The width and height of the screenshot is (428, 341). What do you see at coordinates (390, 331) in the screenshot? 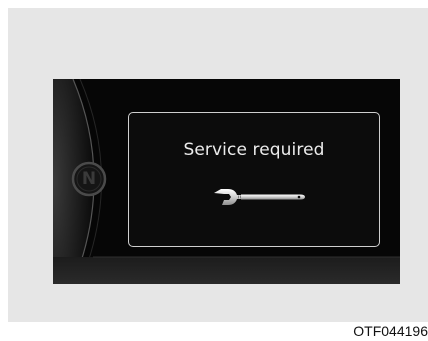
I see `figure-code: OTF044196` at bounding box center [390, 331].